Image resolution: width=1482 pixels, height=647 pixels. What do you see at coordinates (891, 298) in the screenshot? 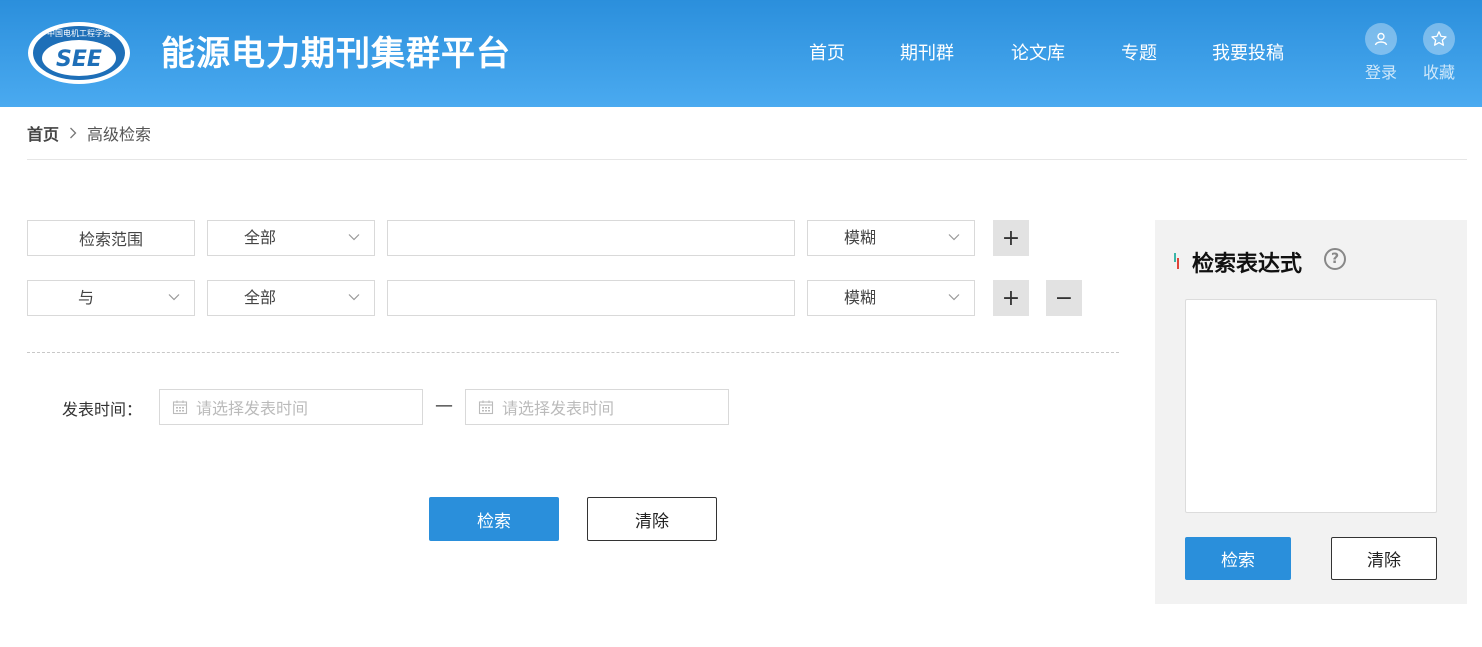
I see `row2-match-select: 模糊` at bounding box center [891, 298].